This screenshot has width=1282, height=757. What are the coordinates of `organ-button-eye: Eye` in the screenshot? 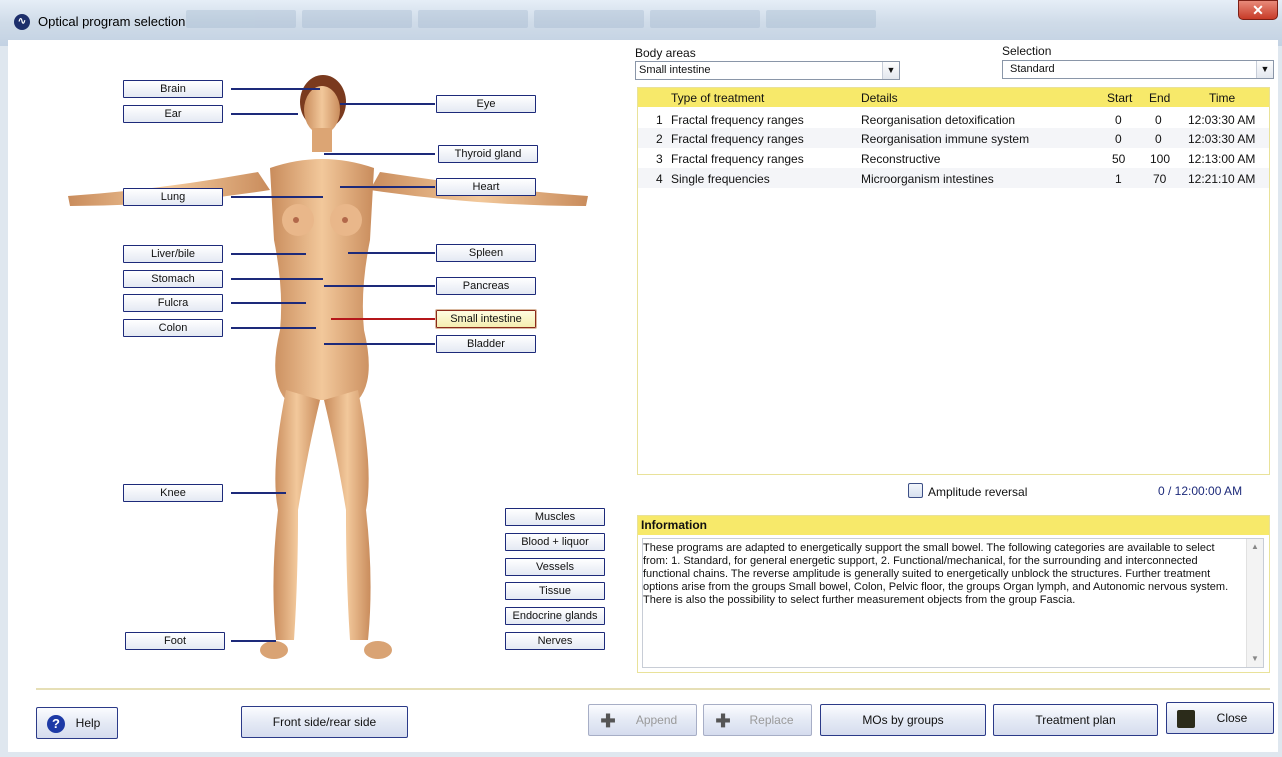 It's located at (486, 104).